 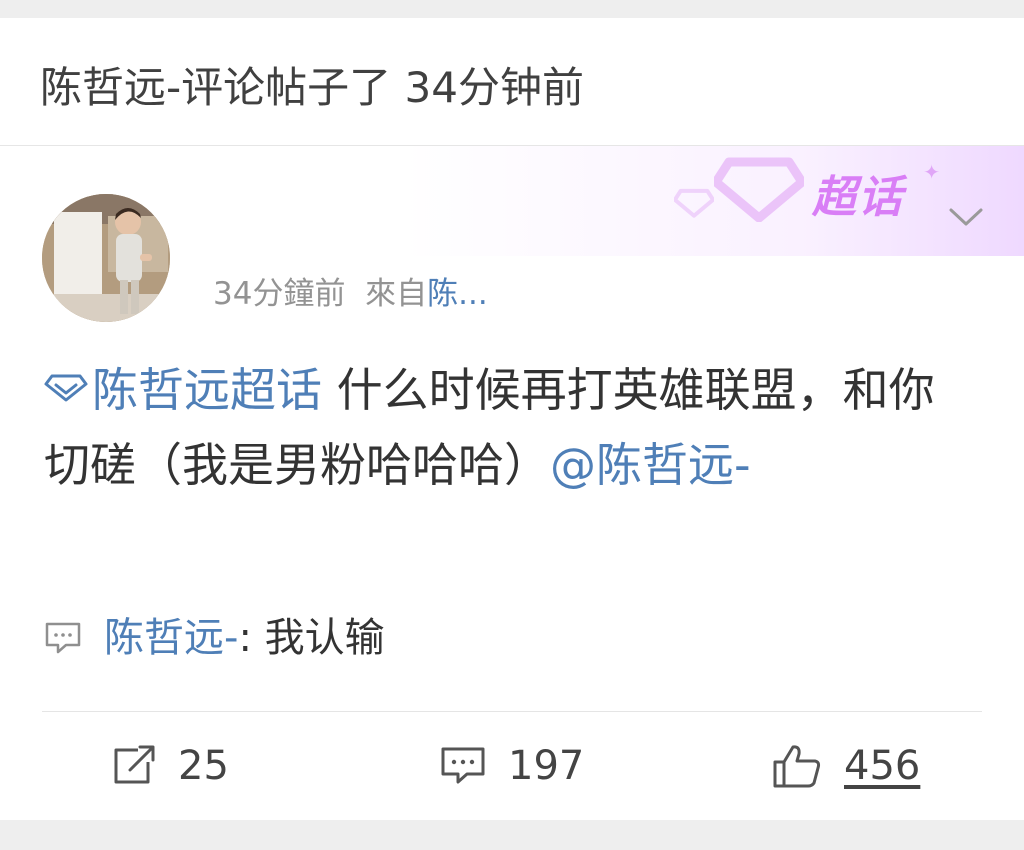 What do you see at coordinates (203, 766) in the screenshot?
I see `repost-count: 25` at bounding box center [203, 766].